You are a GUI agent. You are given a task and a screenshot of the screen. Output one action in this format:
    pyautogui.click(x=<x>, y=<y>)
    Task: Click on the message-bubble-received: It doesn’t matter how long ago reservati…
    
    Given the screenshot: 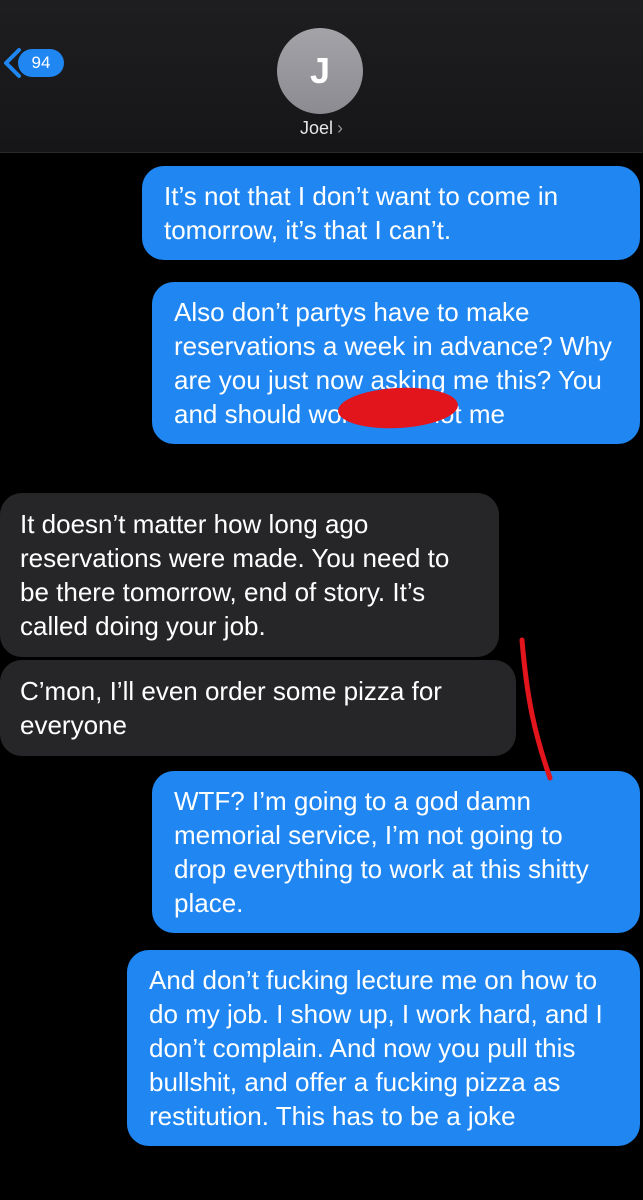 What is the action you would take?
    pyautogui.click(x=249, y=575)
    